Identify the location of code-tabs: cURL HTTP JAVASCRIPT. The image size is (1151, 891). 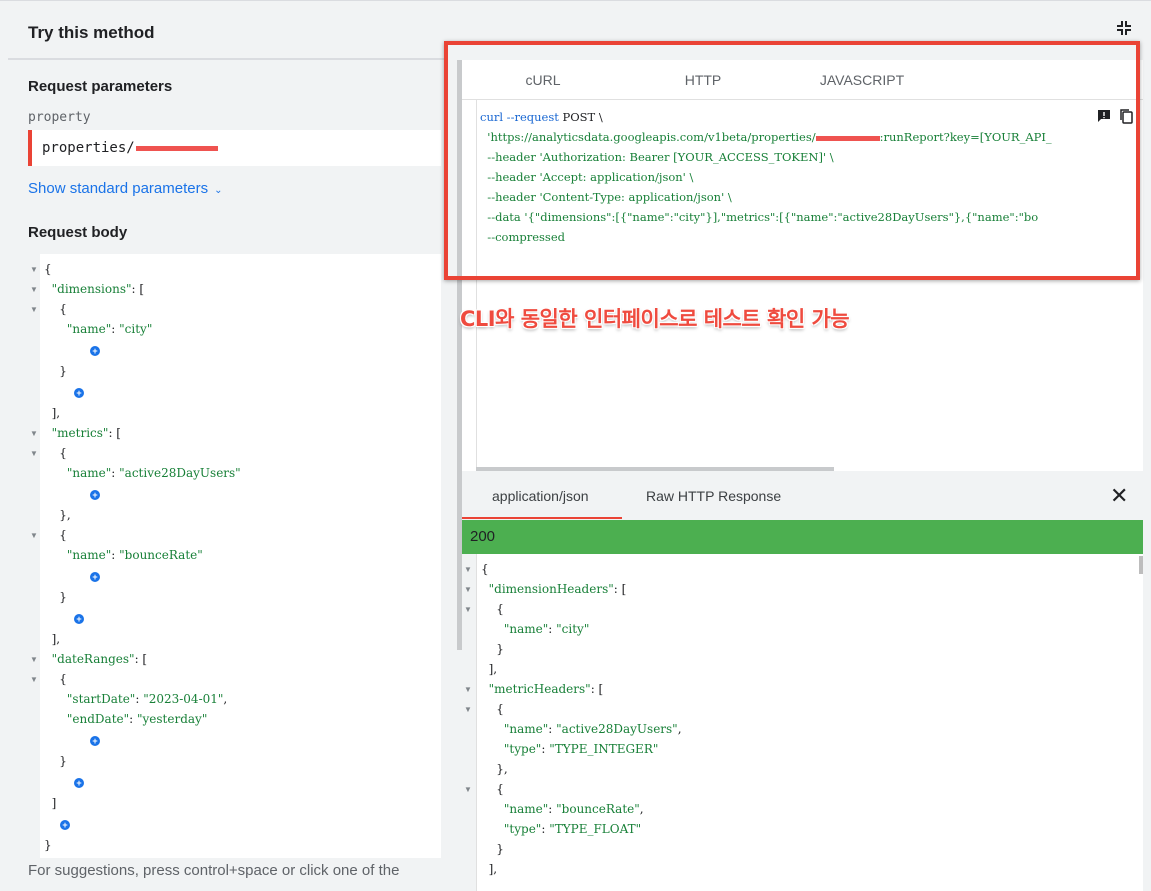
(802, 80).